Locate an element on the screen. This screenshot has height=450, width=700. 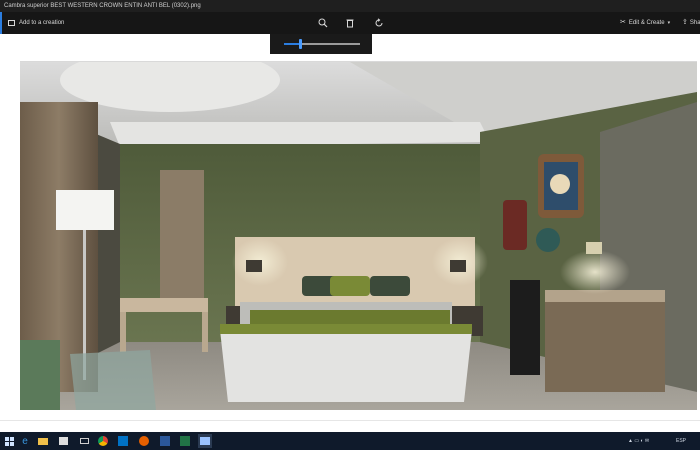
share-icon: ⇪ is located at coordinates (685, 22).